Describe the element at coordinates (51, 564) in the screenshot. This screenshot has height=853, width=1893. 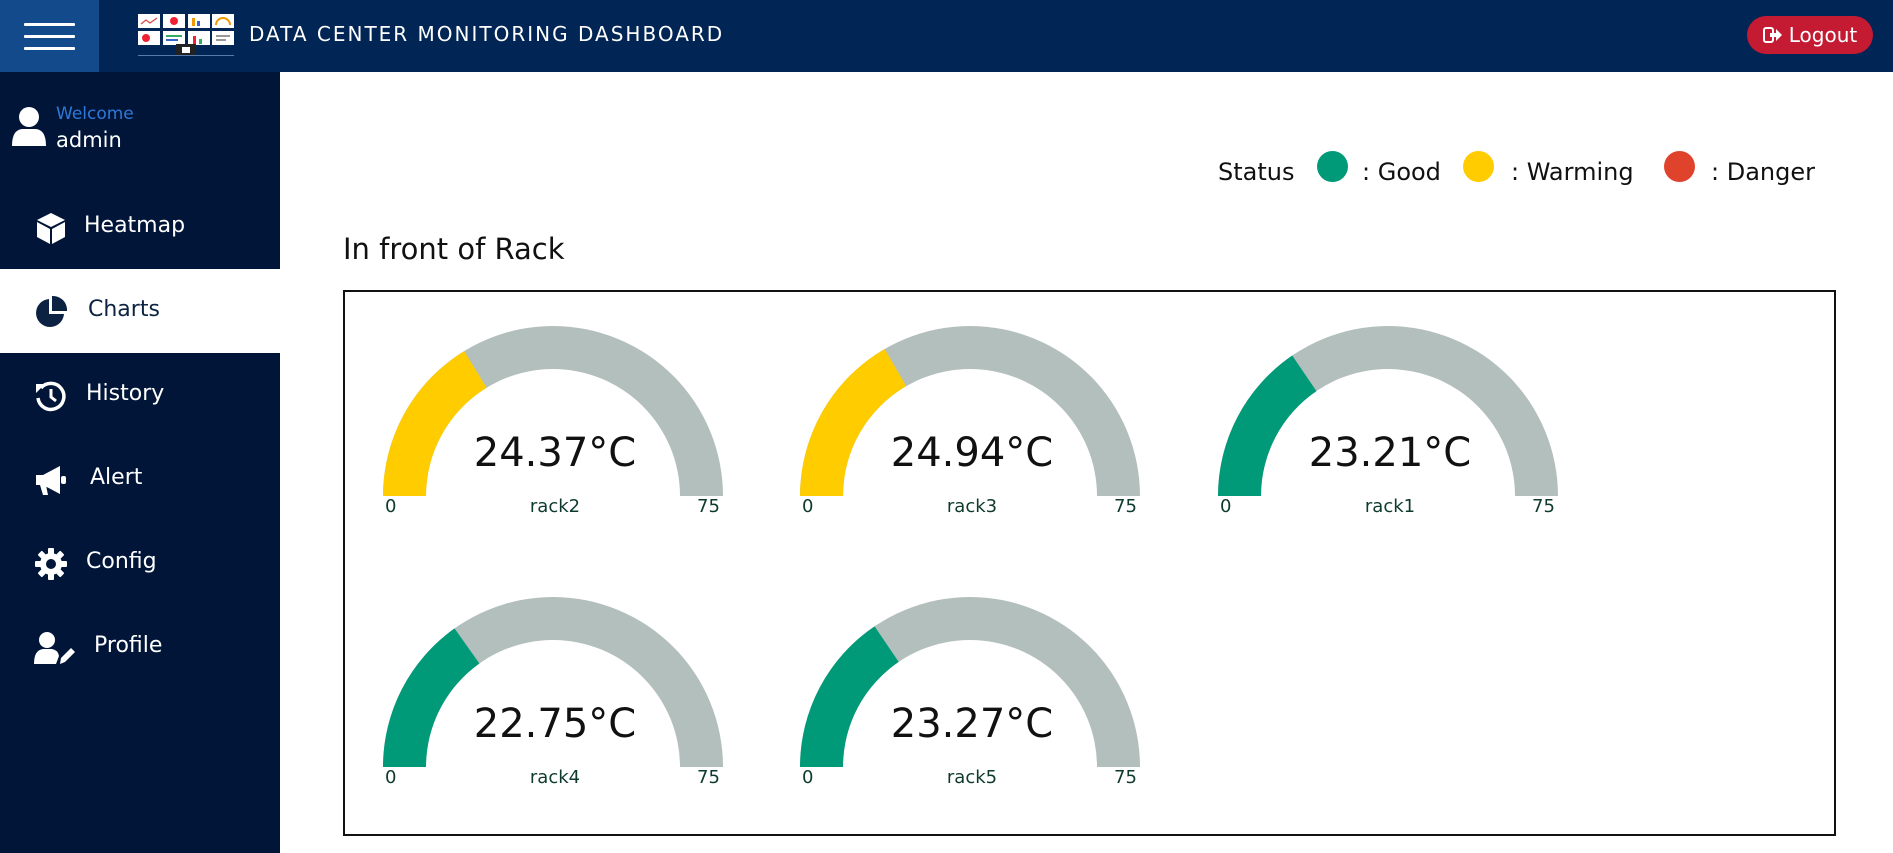
I see `gear-icon` at that location.